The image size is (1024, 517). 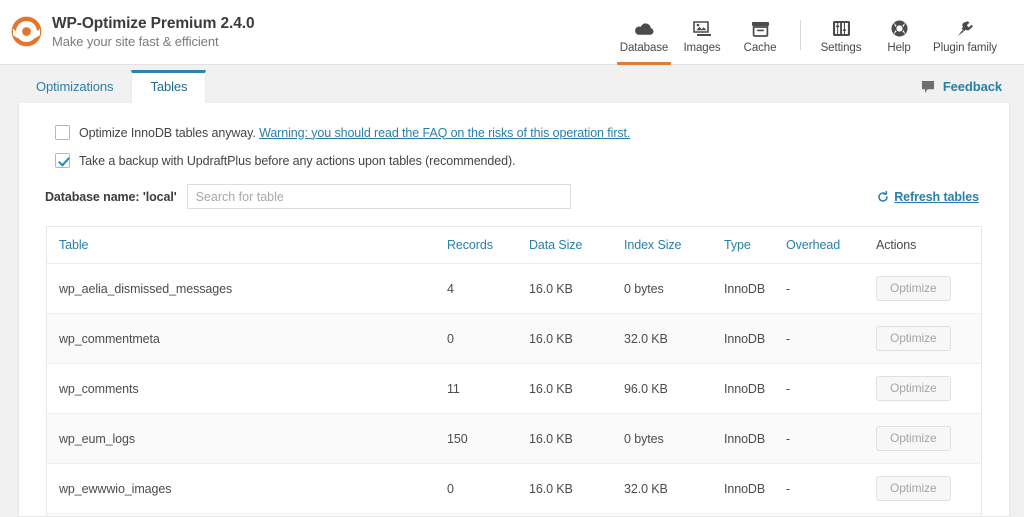 What do you see at coordinates (899, 38) in the screenshot?
I see `nav-item-help: Help` at bounding box center [899, 38].